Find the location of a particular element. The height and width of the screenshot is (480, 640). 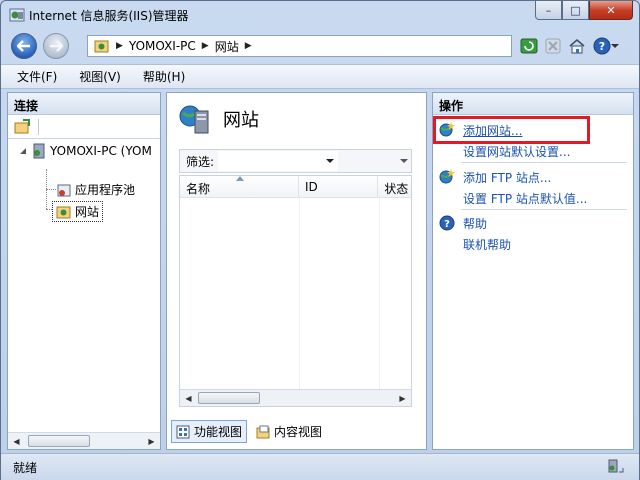

connections-hscrollbar: ◀ ▶ is located at coordinates (84, 440).